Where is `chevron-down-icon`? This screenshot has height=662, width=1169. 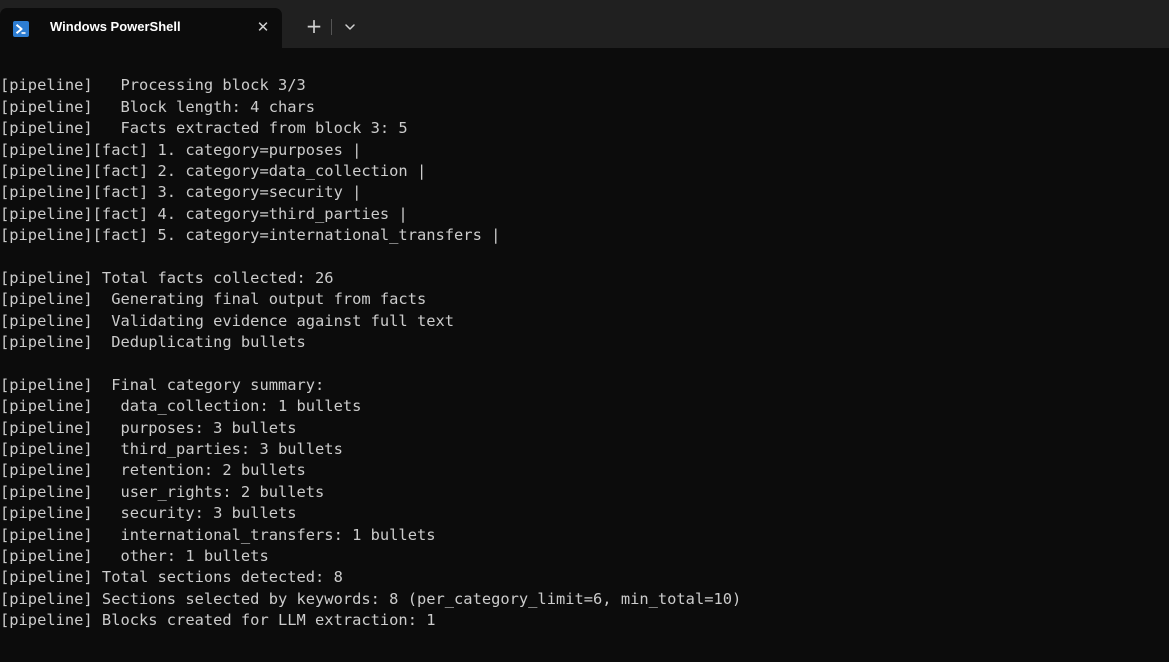
chevron-down-icon is located at coordinates (350, 27).